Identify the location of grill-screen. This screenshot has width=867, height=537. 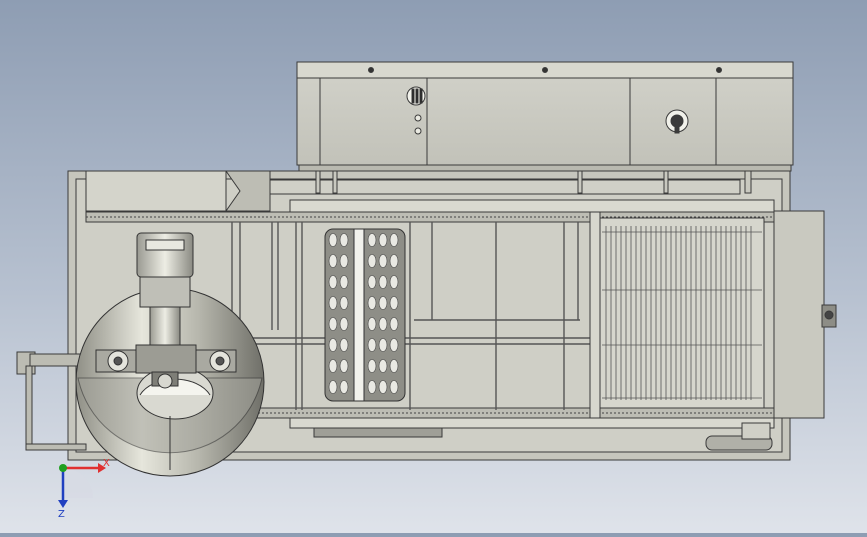
(682, 313).